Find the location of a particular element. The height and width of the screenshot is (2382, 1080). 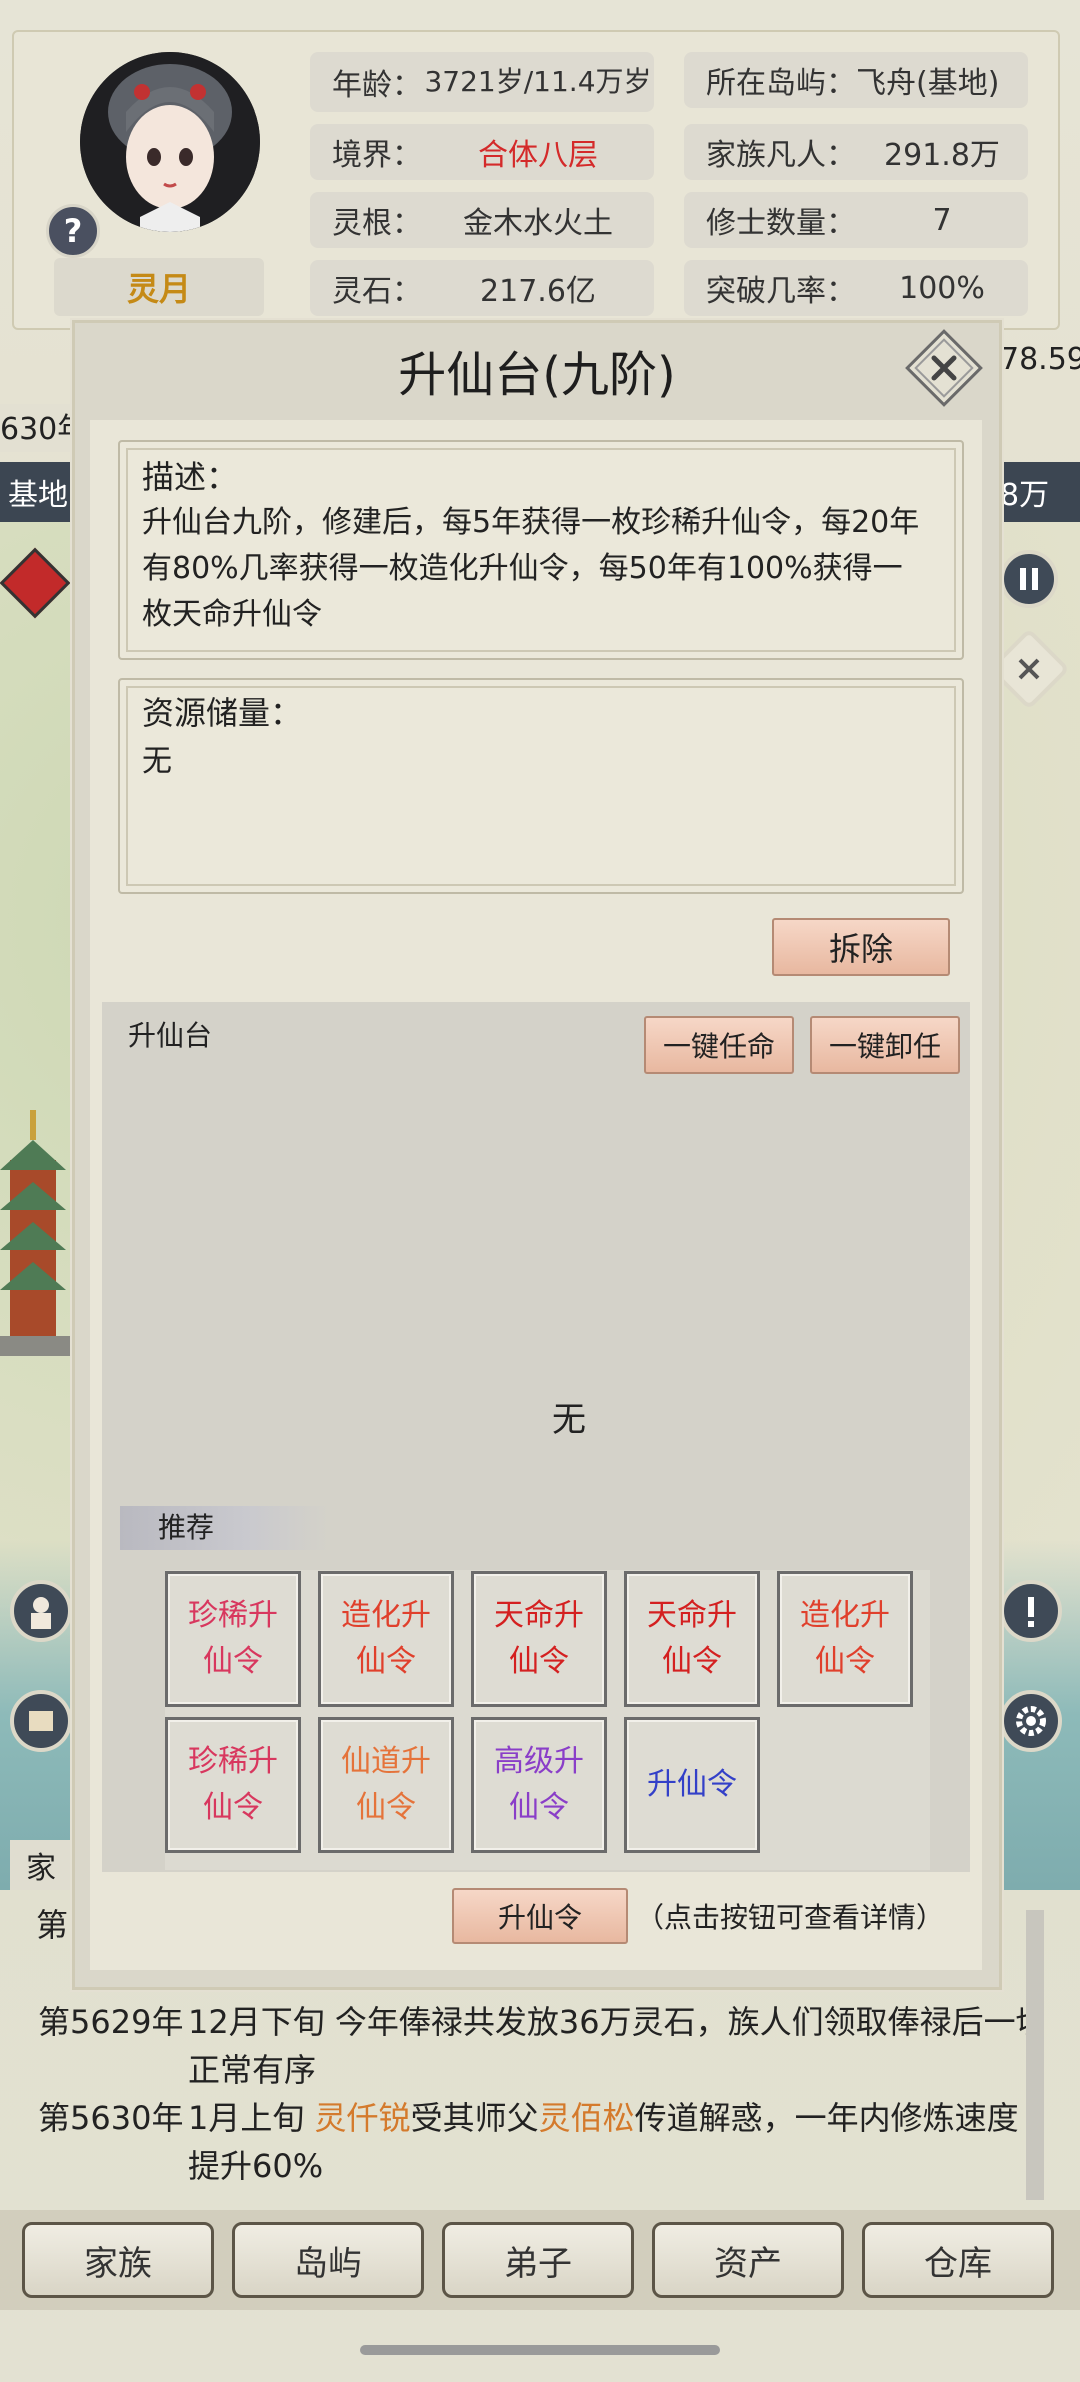

settings-side-button is located at coordinates (1031, 1721).